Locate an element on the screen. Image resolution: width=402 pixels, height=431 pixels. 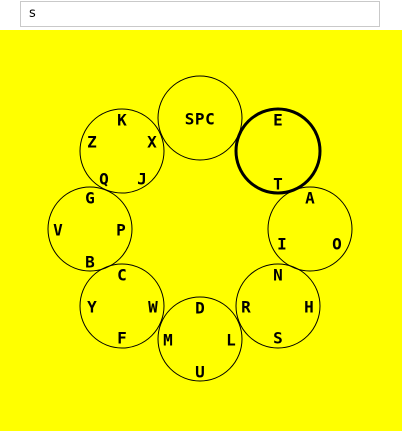
key-l: L is located at coordinates (231, 340).